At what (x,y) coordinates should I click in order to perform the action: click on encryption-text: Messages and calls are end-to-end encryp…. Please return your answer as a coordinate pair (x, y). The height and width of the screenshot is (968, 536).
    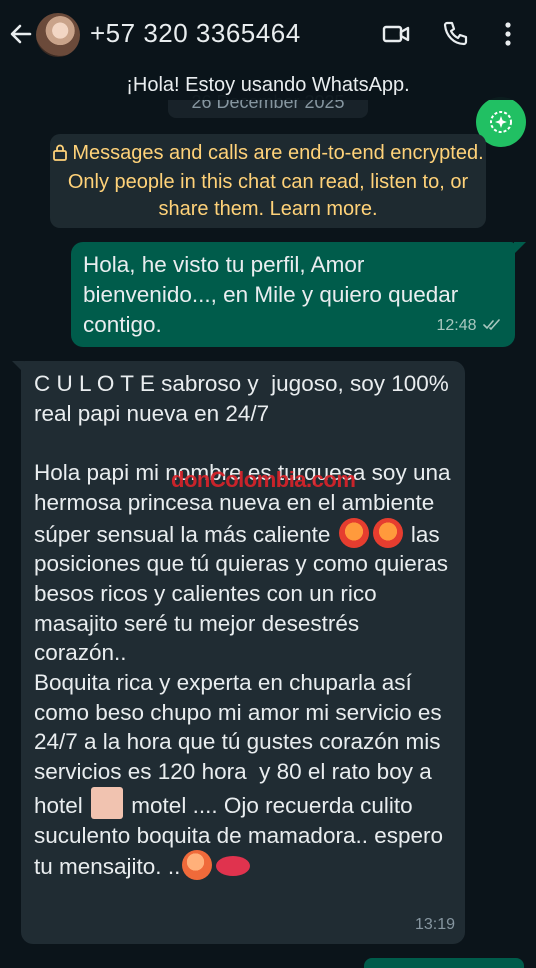
    Looking at the image, I should click on (275, 181).